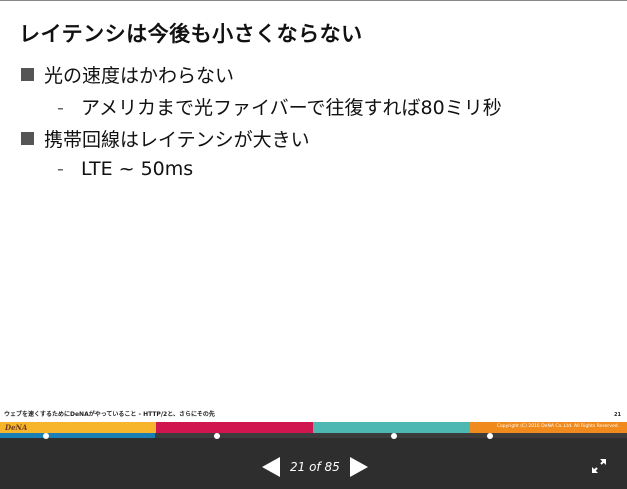  What do you see at coordinates (313, 0) in the screenshot?
I see `top-divider` at bounding box center [313, 0].